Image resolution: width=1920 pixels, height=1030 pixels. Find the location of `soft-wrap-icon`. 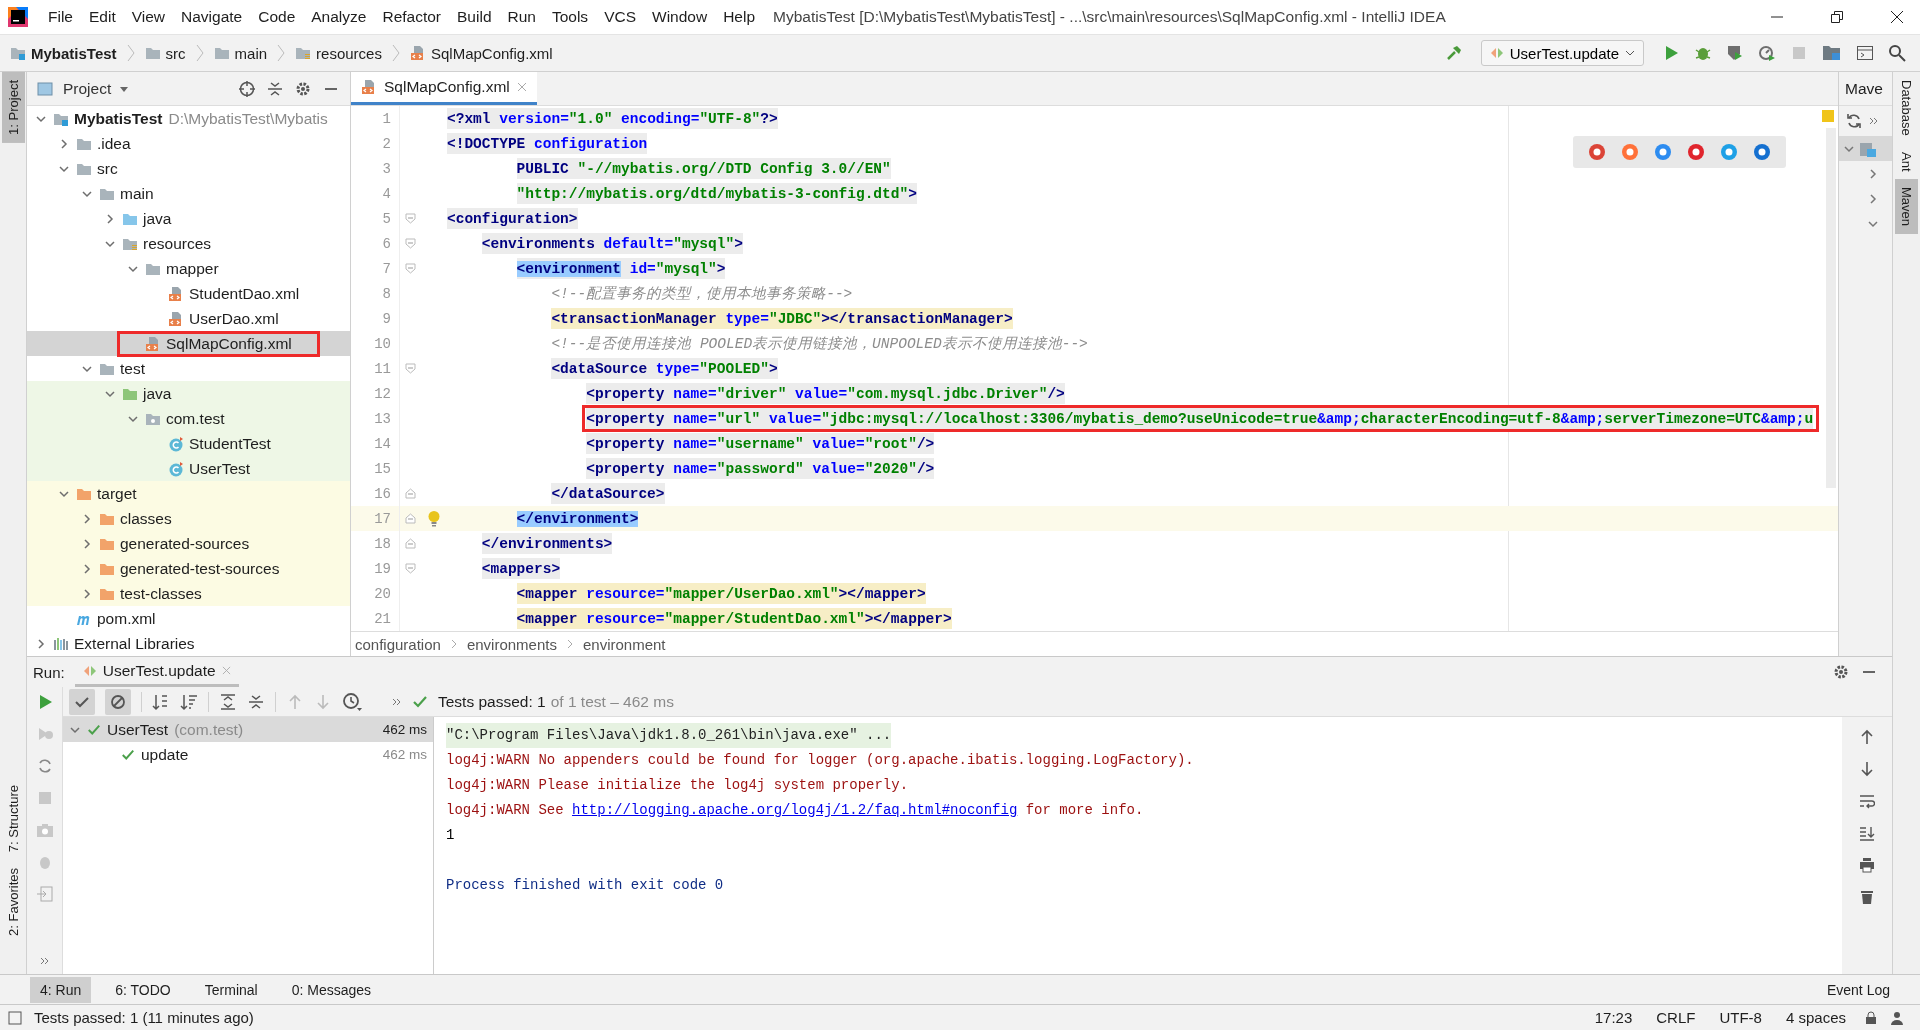

soft-wrap-icon is located at coordinates (1867, 801).